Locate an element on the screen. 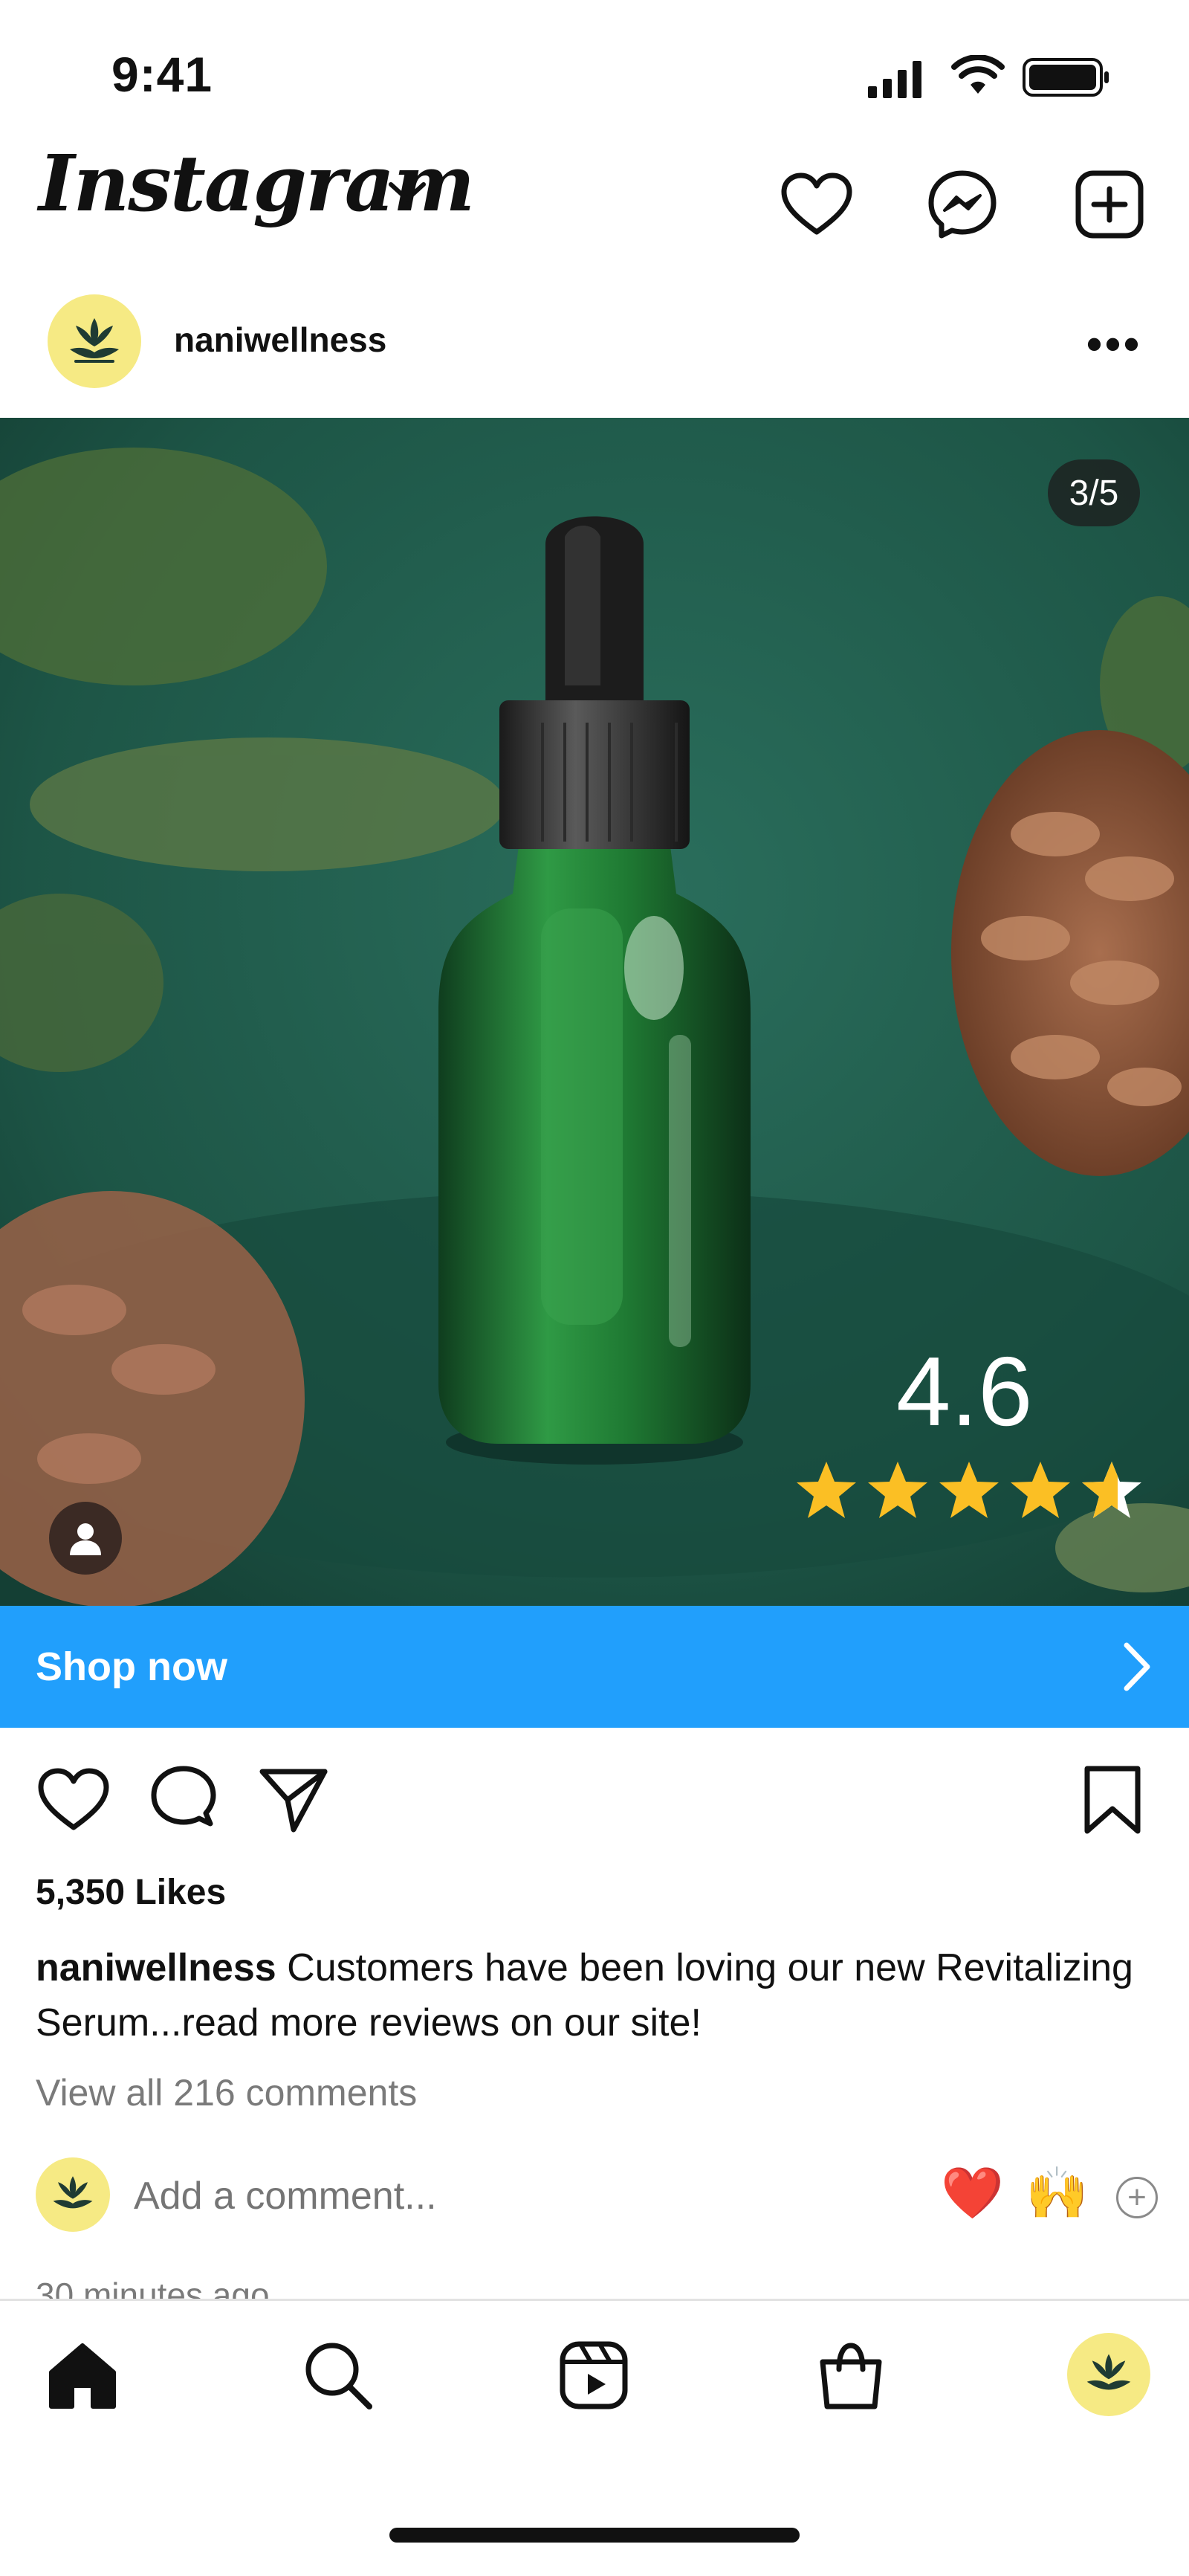  comment-icon is located at coordinates (183, 1800).